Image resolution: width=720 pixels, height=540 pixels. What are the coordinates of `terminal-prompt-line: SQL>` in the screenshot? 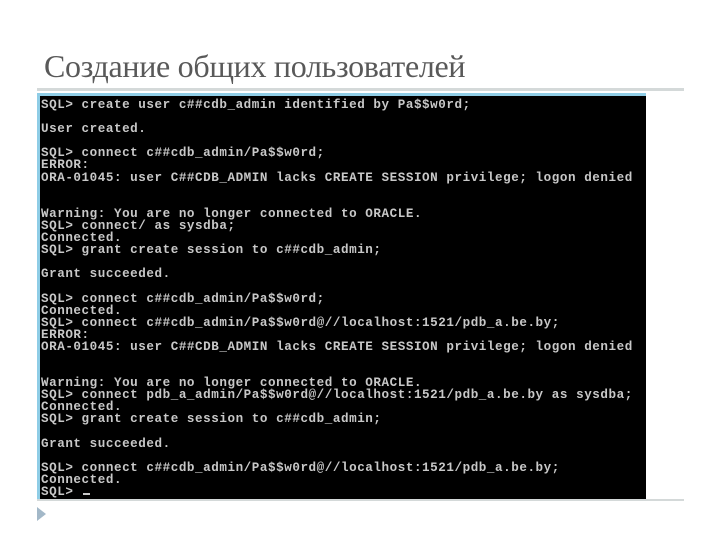 It's located at (343, 492).